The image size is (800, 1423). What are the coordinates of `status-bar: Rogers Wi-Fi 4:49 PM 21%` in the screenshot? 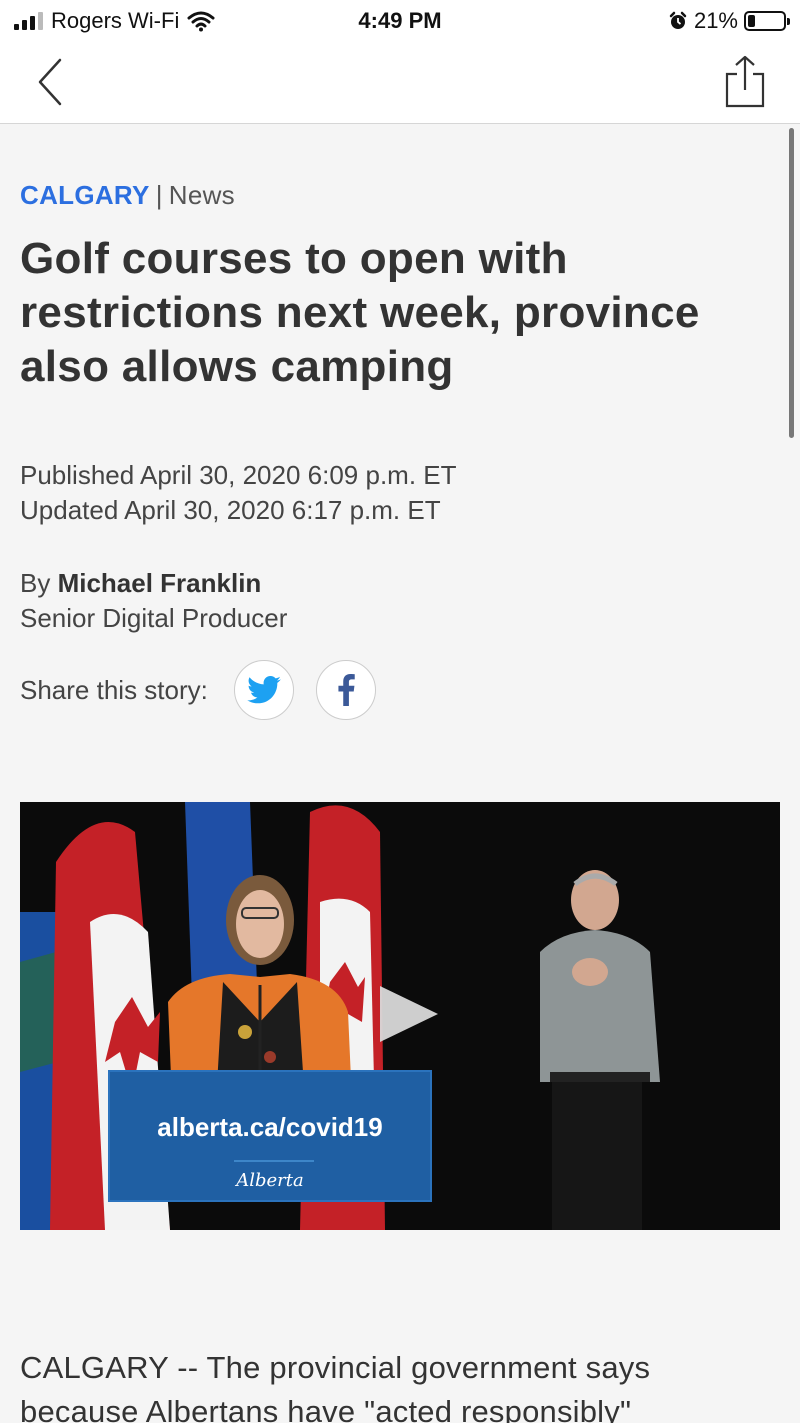 It's located at (400, 21).